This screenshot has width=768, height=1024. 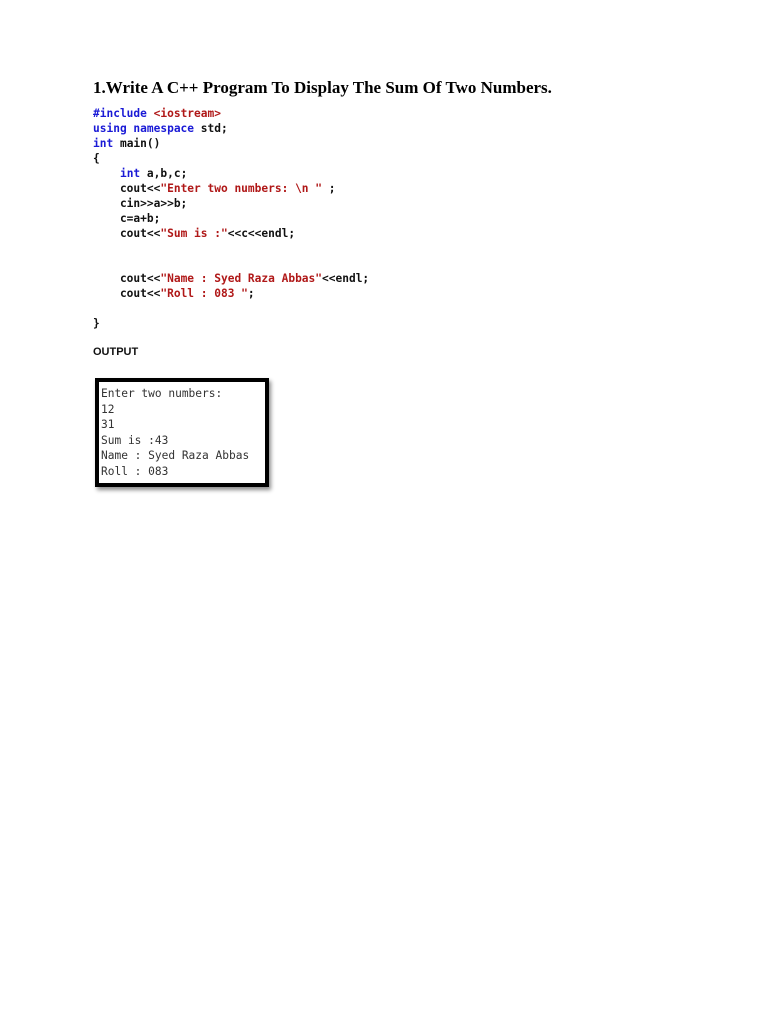 I want to click on code-line: cin>>a>>b;, so click(x=231, y=203).